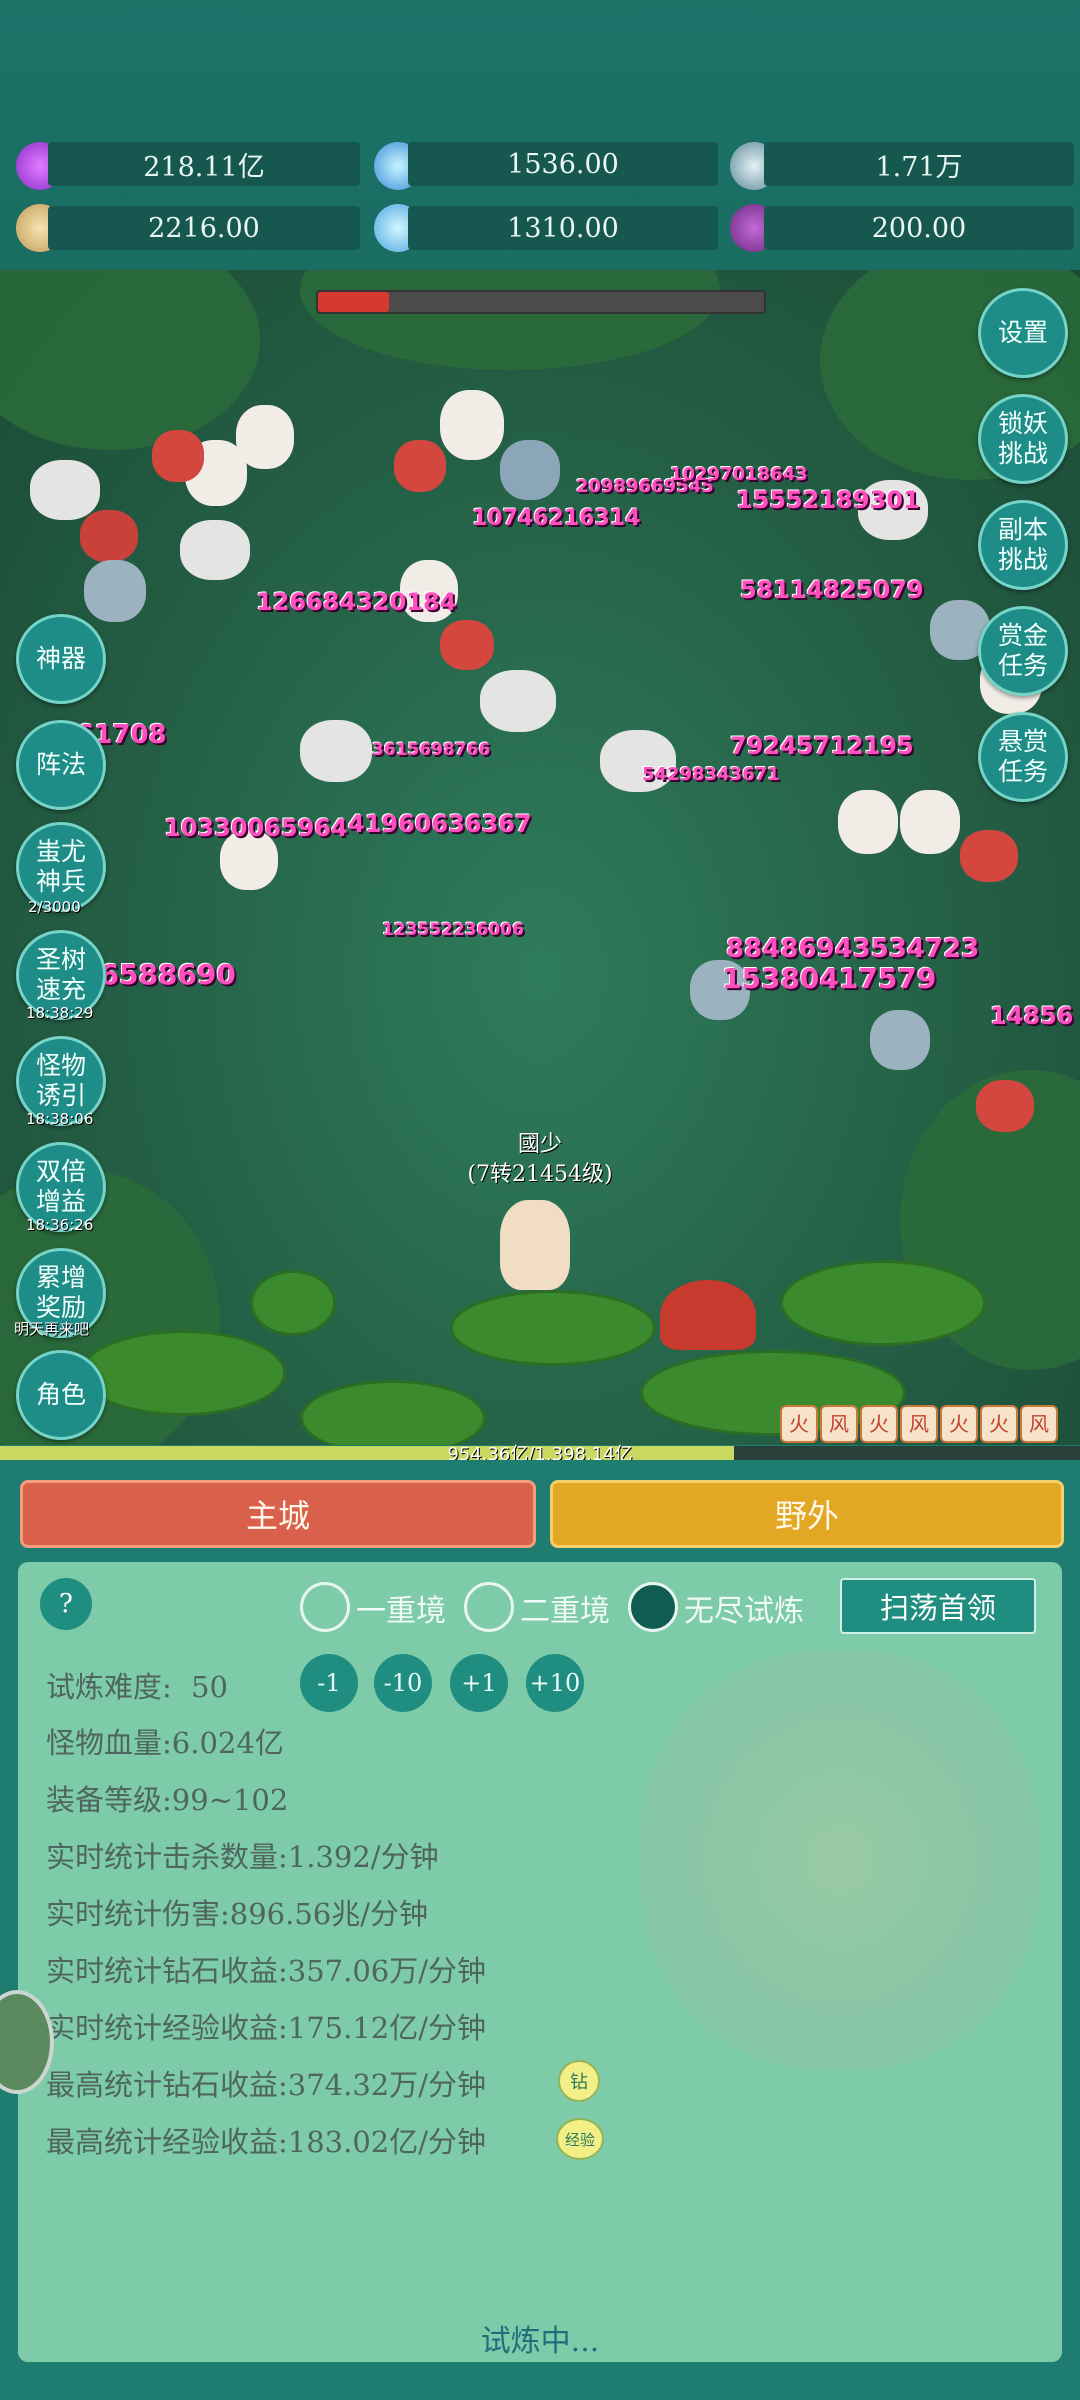  I want to click on button-label: 设置, so click(1022, 332).